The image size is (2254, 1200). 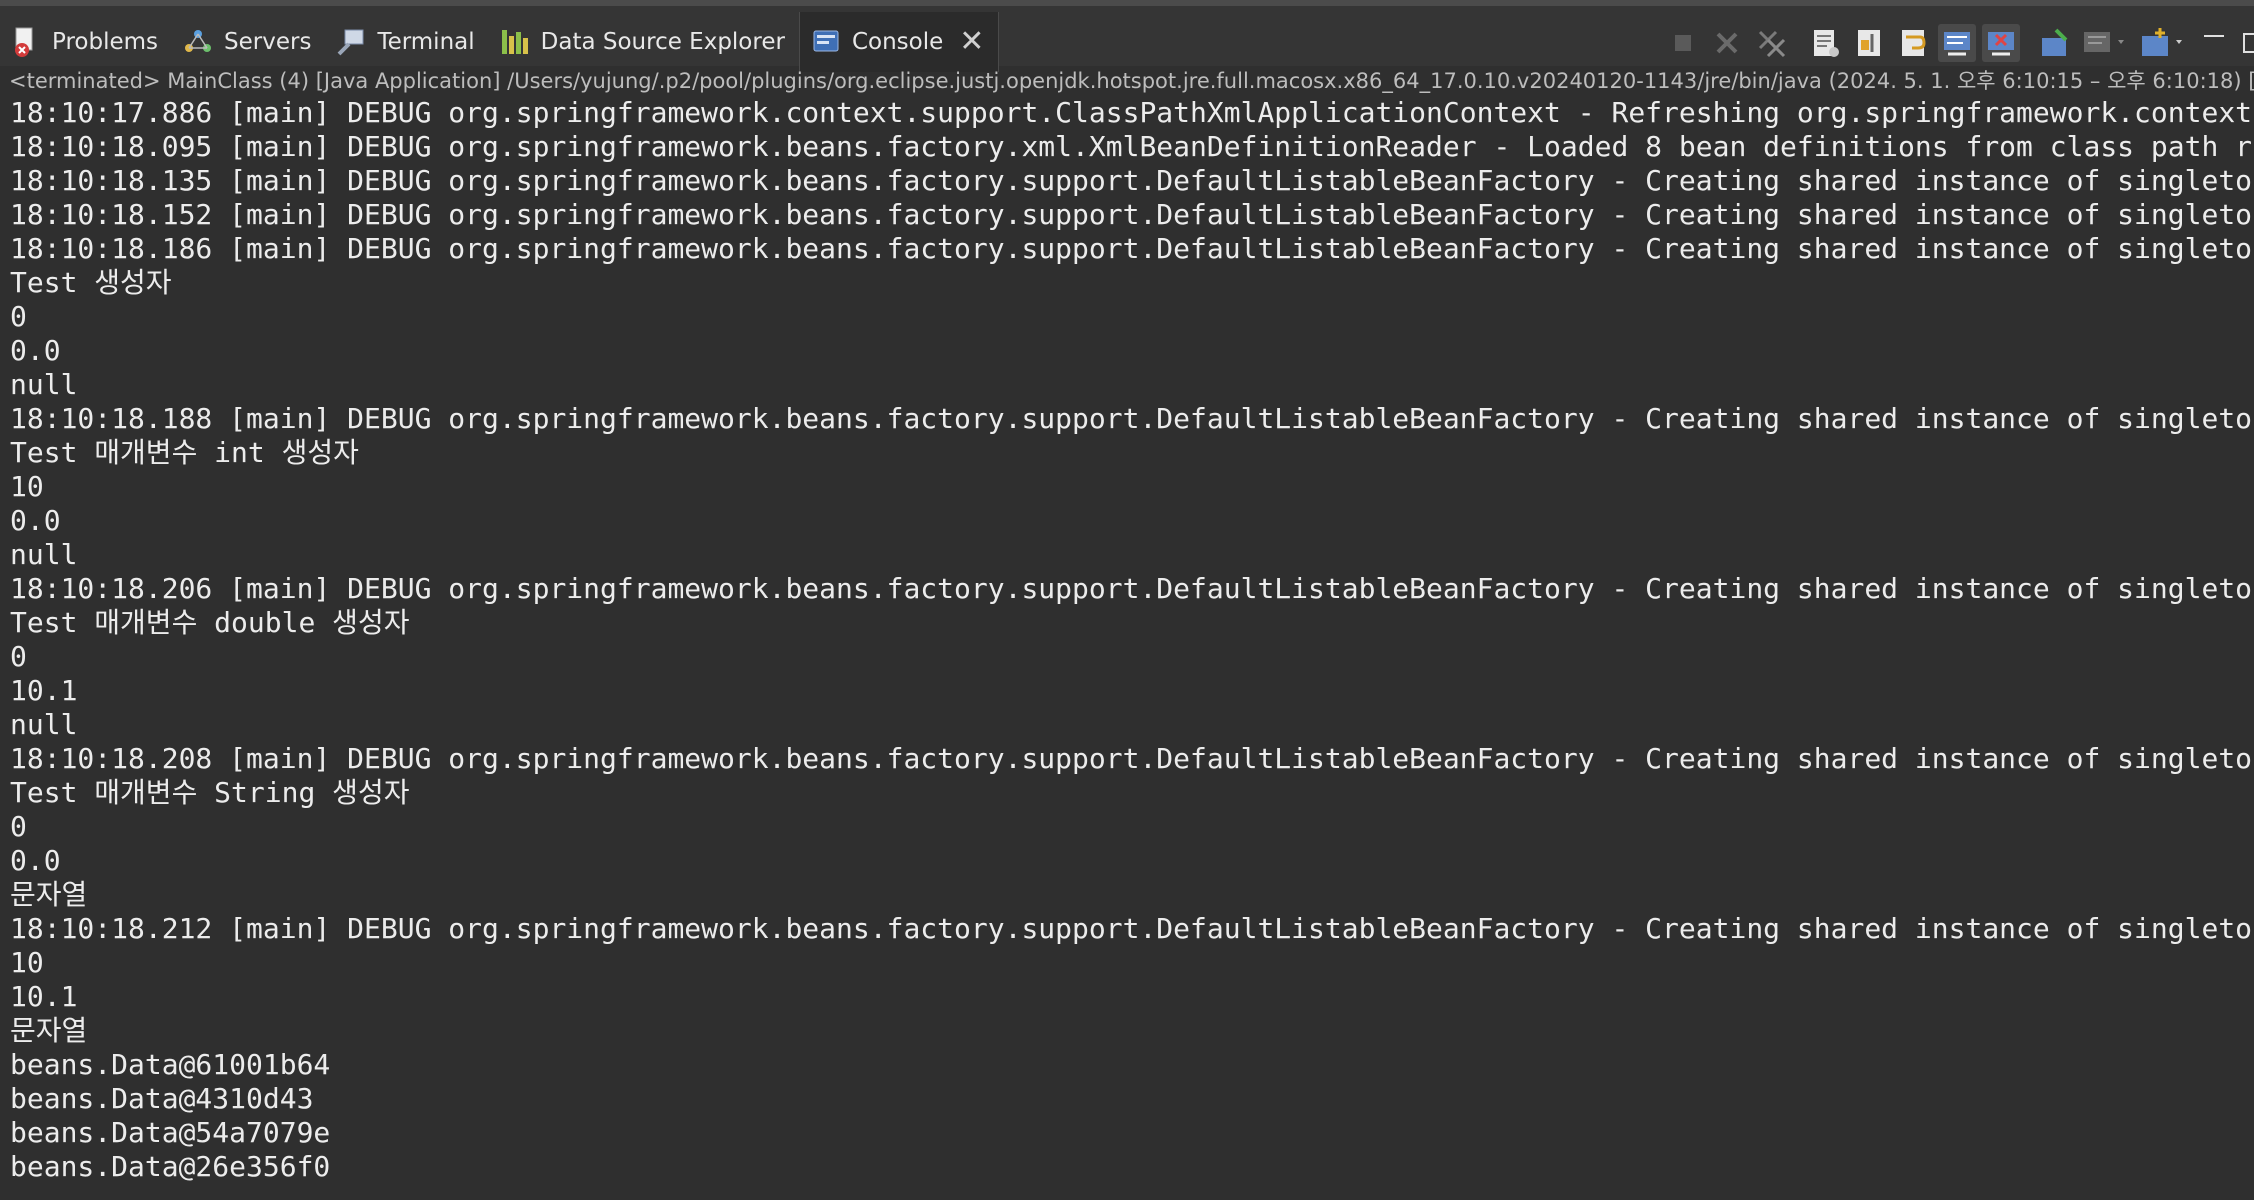 I want to click on console-line: beans.Data@54a7079e, so click(x=170, y=1132).